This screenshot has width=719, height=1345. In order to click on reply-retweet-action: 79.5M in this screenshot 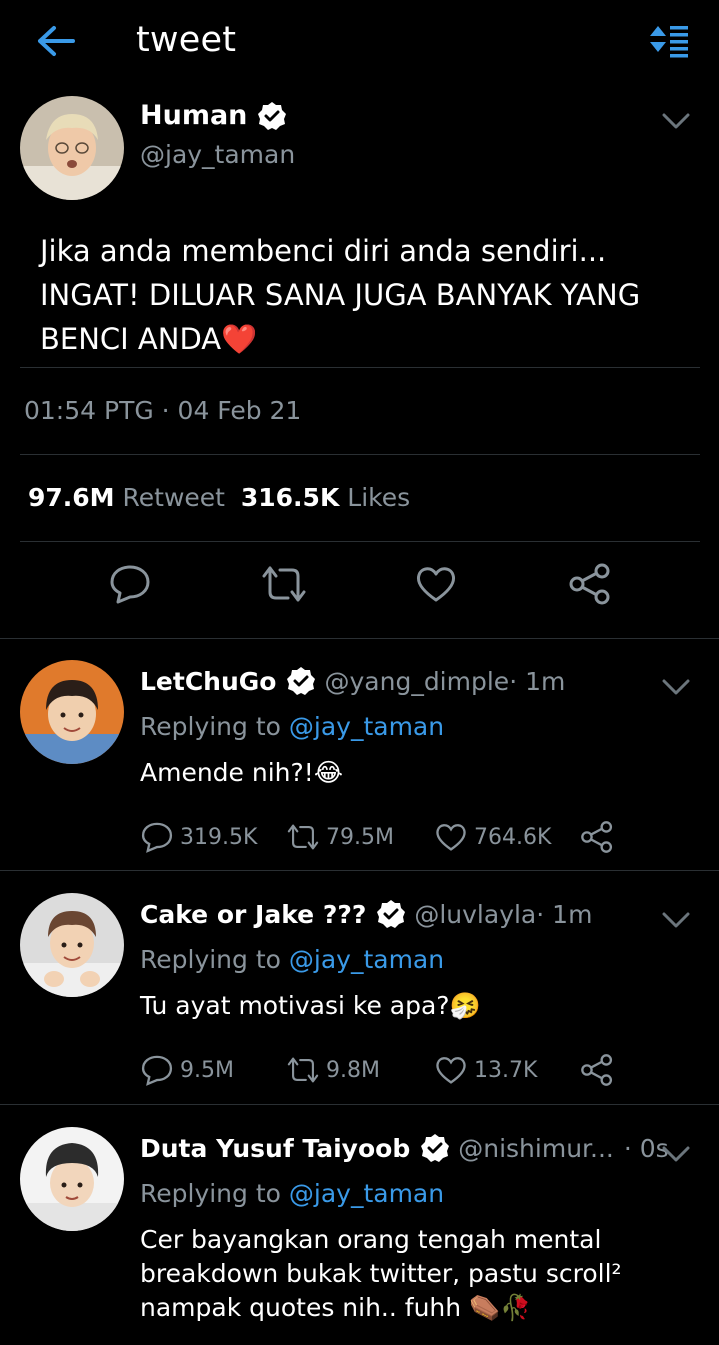, I will do `click(340, 837)`.